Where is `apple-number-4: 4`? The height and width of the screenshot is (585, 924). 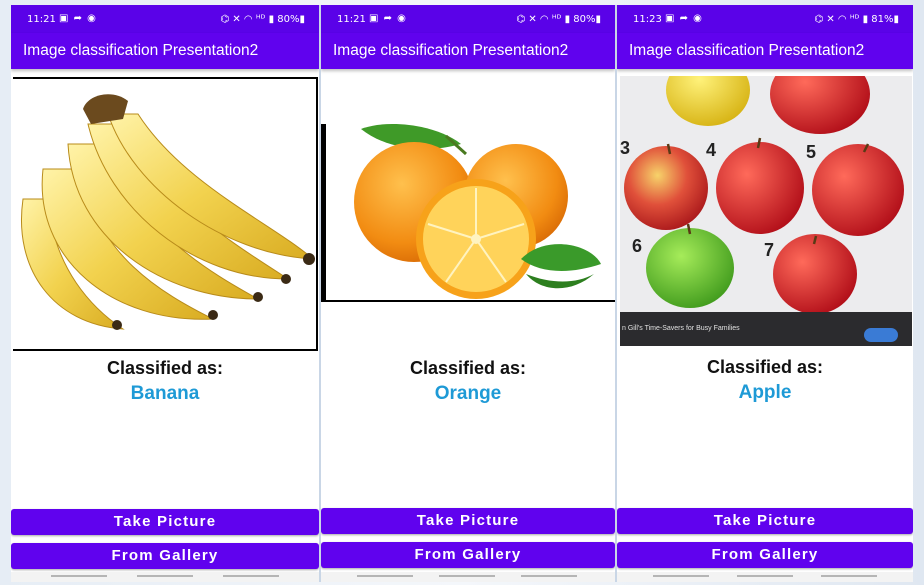 apple-number-4: 4 is located at coordinates (711, 150).